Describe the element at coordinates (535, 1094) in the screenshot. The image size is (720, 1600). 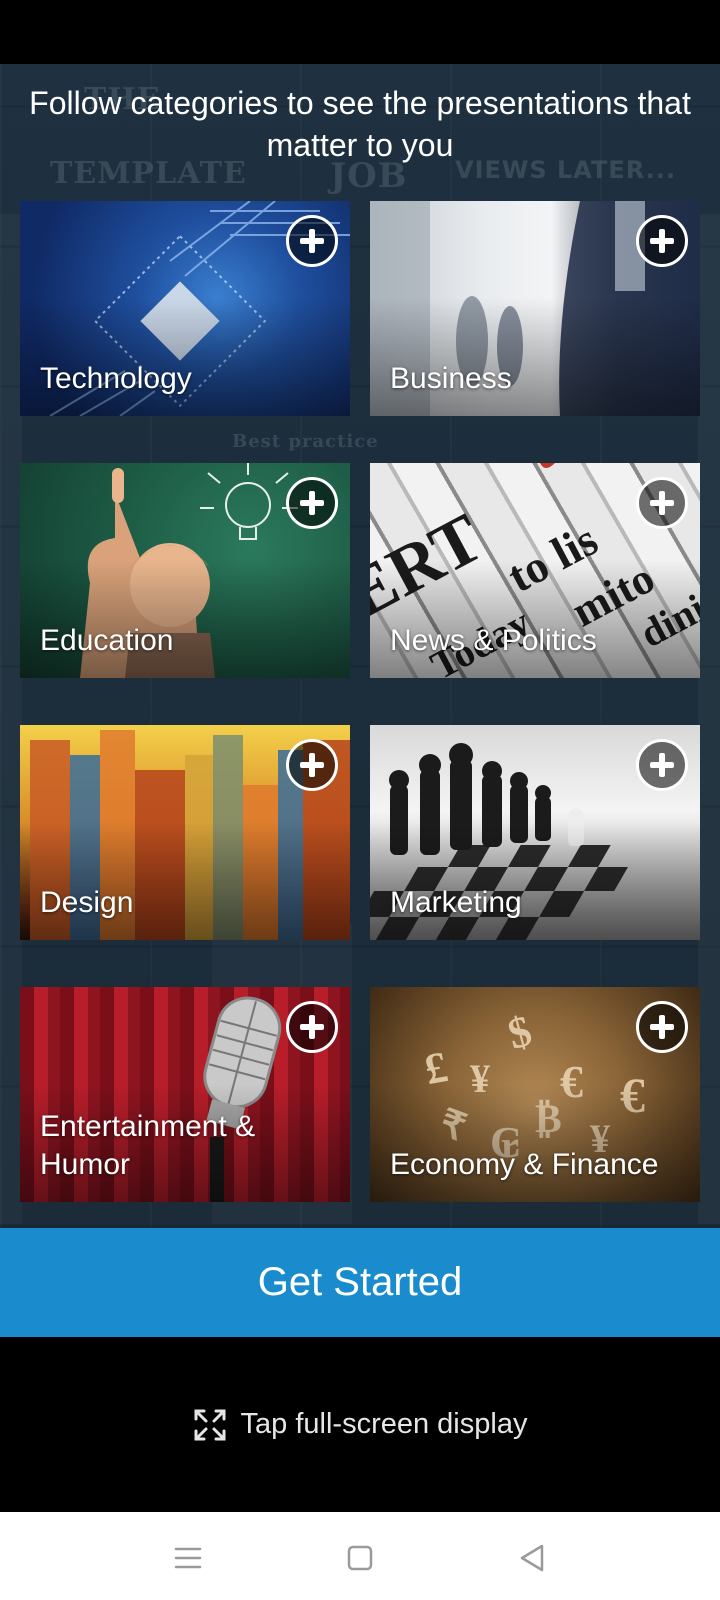
I see `category-tile-economy-finance: $ £ ¥ € € ₹ ₿ ₢ ¥ Economy & Finance` at that location.